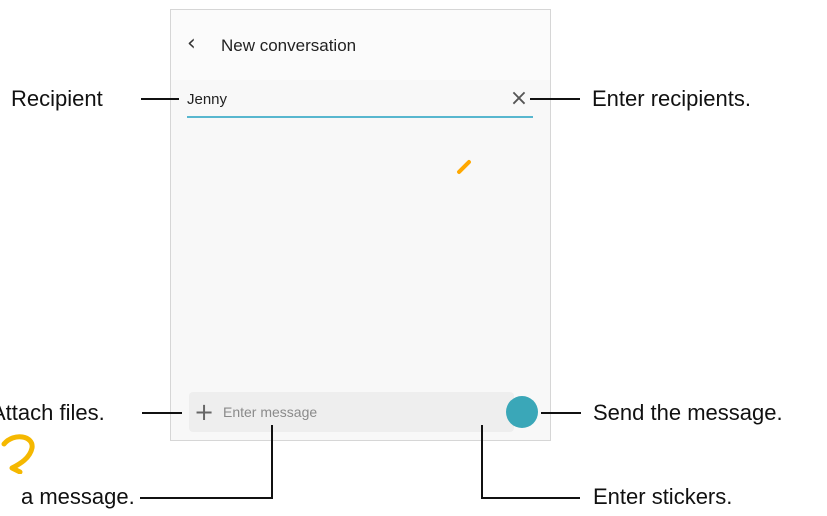 This screenshot has height=516, width=827. I want to click on recipient-row: ×, so click(359, 102).